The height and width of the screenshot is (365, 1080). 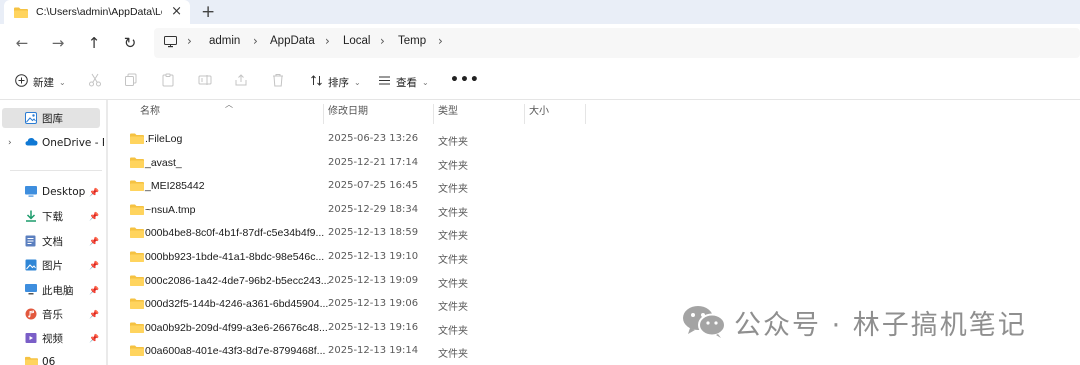 What do you see at coordinates (373, 327) in the screenshot?
I see `file-date: 2025-12-13 19:16` at bounding box center [373, 327].